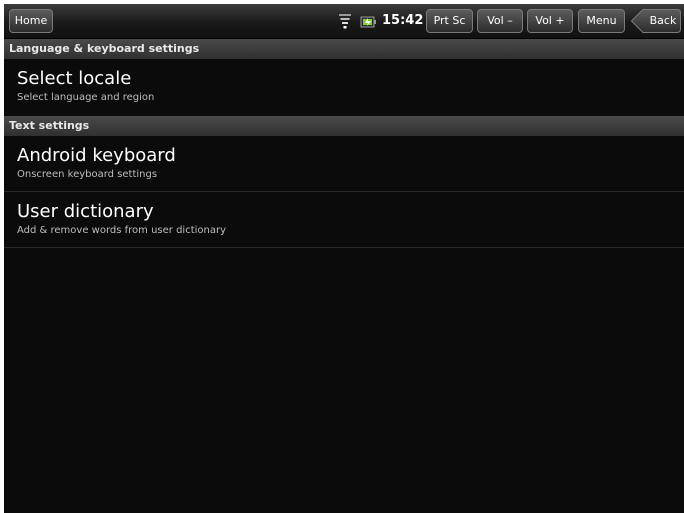 Image resolution: width=684 pixels, height=513 pixels. What do you see at coordinates (368, 21) in the screenshot?
I see `battery-icon` at bounding box center [368, 21].